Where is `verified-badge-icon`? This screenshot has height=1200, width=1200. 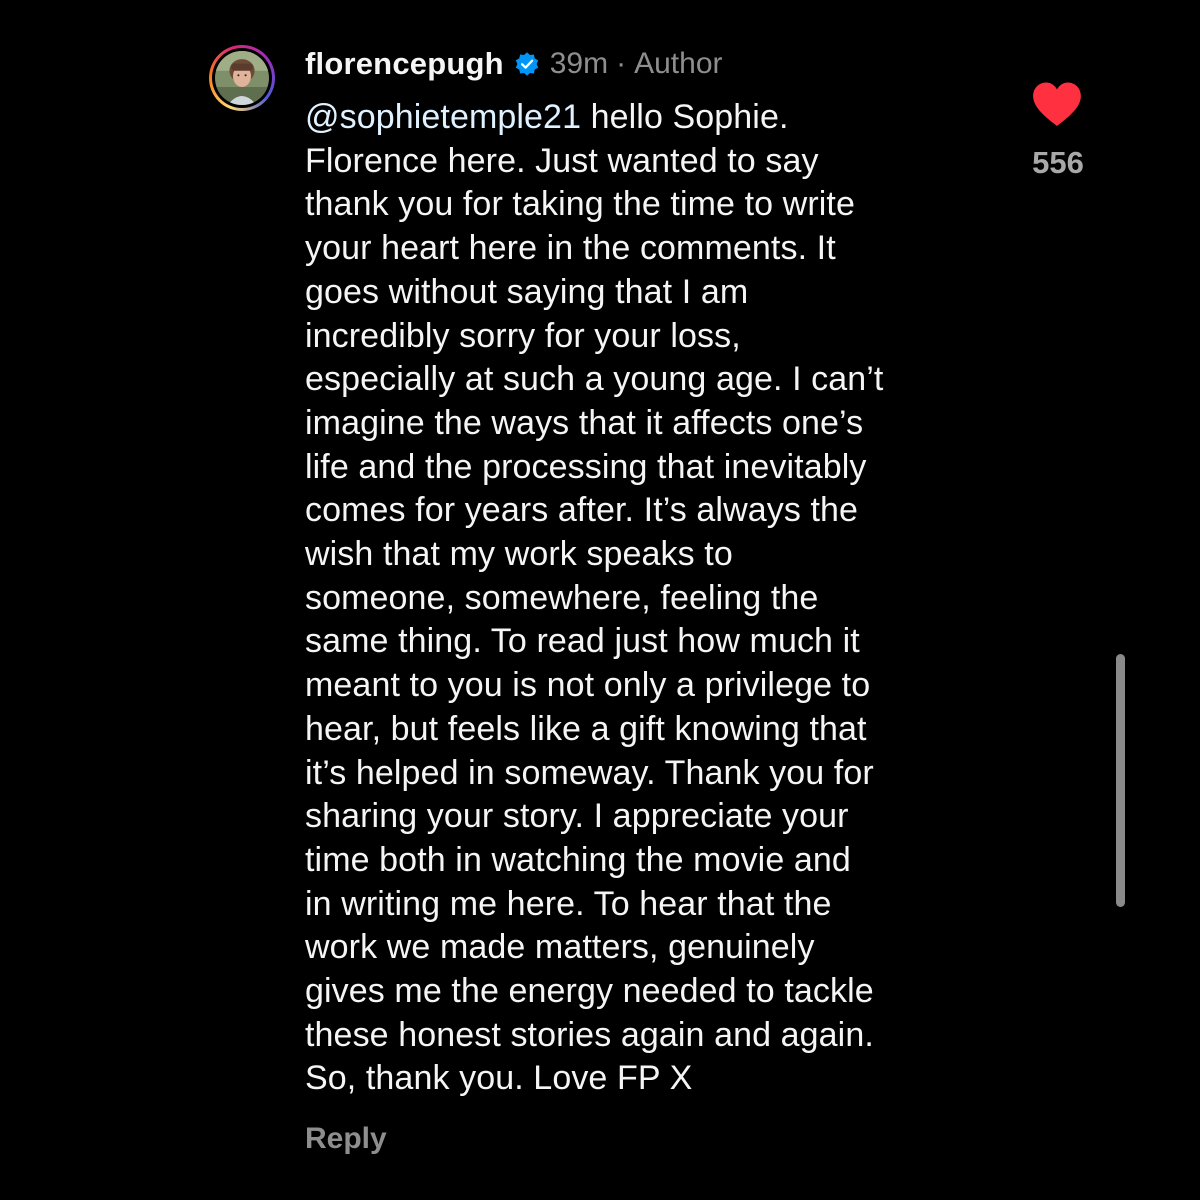 verified-badge-icon is located at coordinates (526, 64).